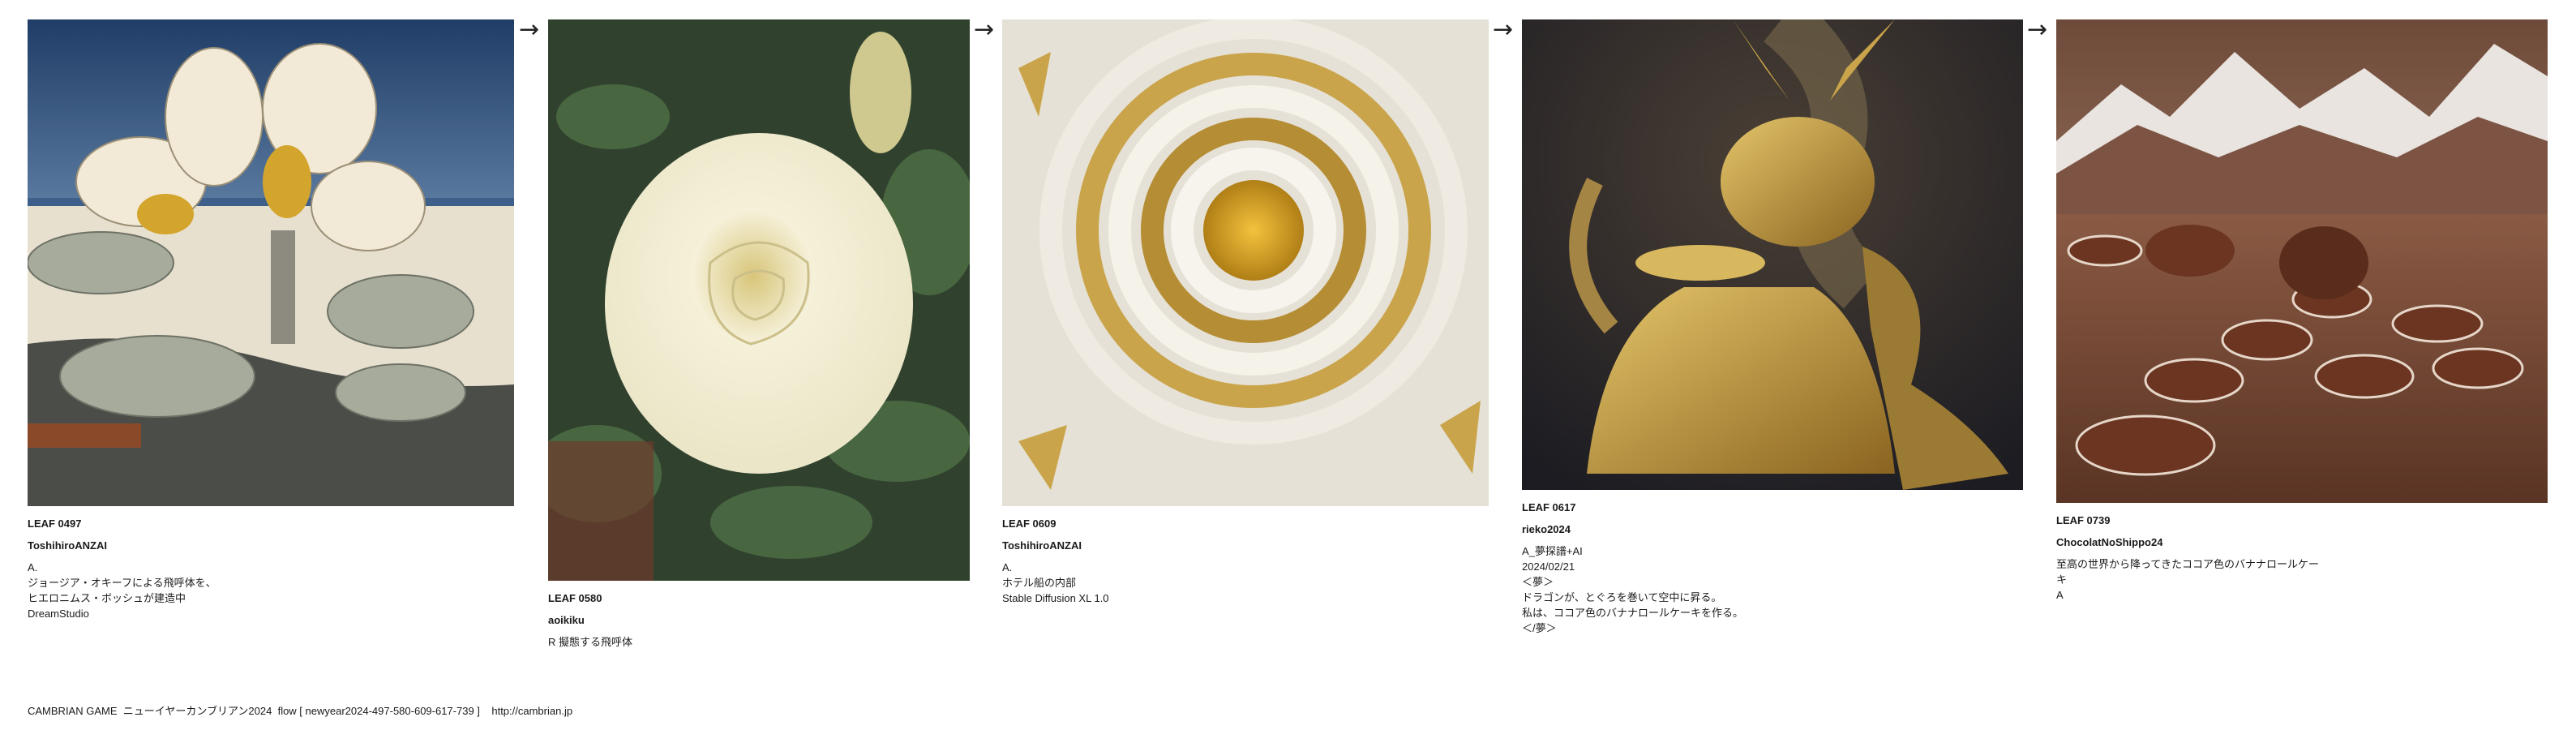 The height and width of the screenshot is (730, 2576). I want to click on leaf-id: LEAF 0497, so click(55, 523).